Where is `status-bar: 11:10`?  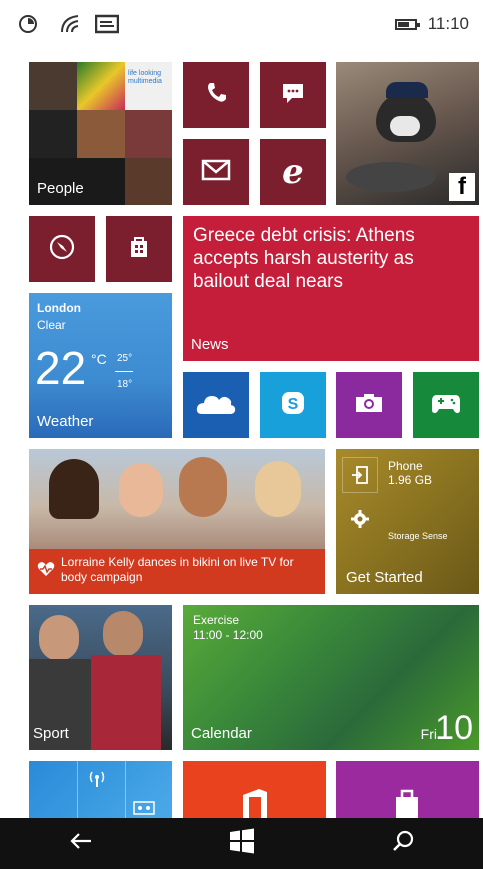
status-bar: 11:10 is located at coordinates (241, 26).